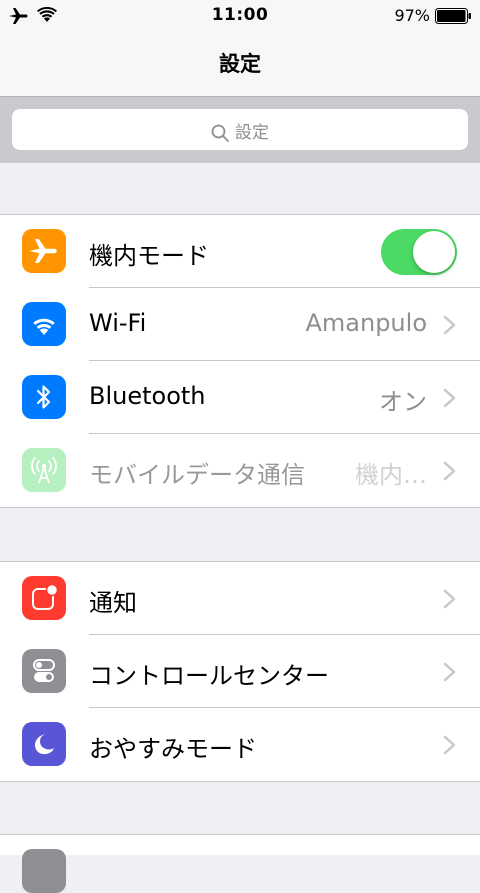 The height and width of the screenshot is (893, 480). I want to click on battery-icon, so click(453, 16).